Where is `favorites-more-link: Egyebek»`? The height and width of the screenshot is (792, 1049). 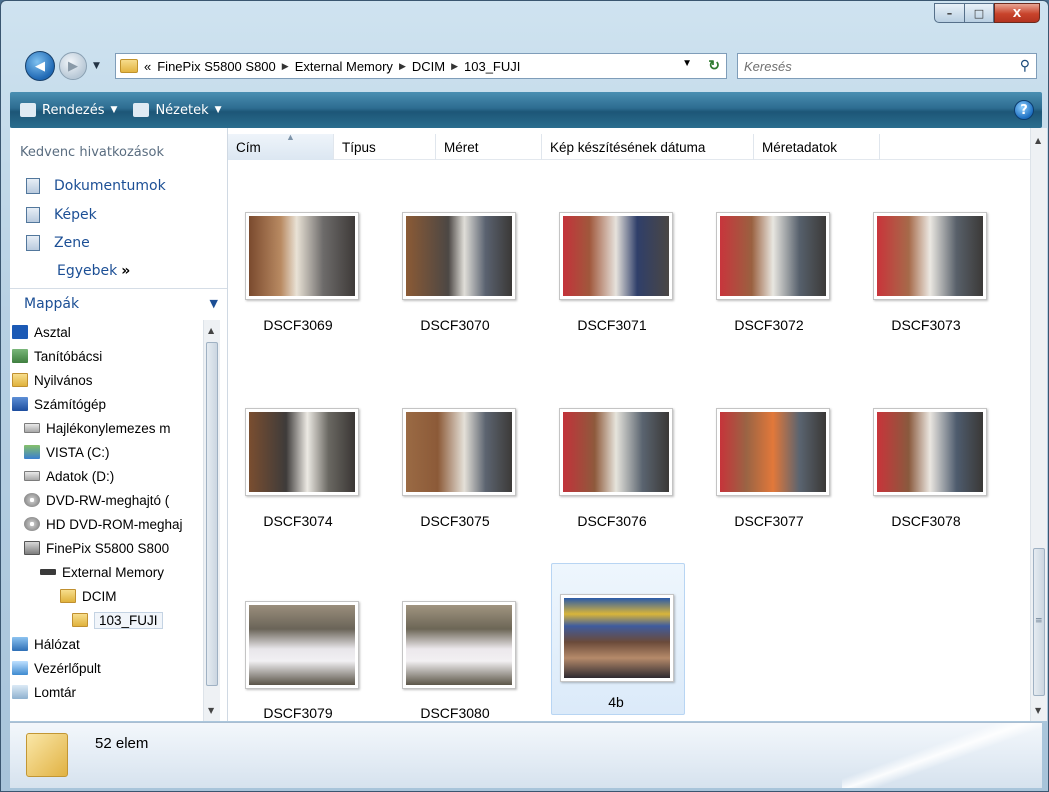
favorites-more-link: Egyebek» is located at coordinates (93, 271).